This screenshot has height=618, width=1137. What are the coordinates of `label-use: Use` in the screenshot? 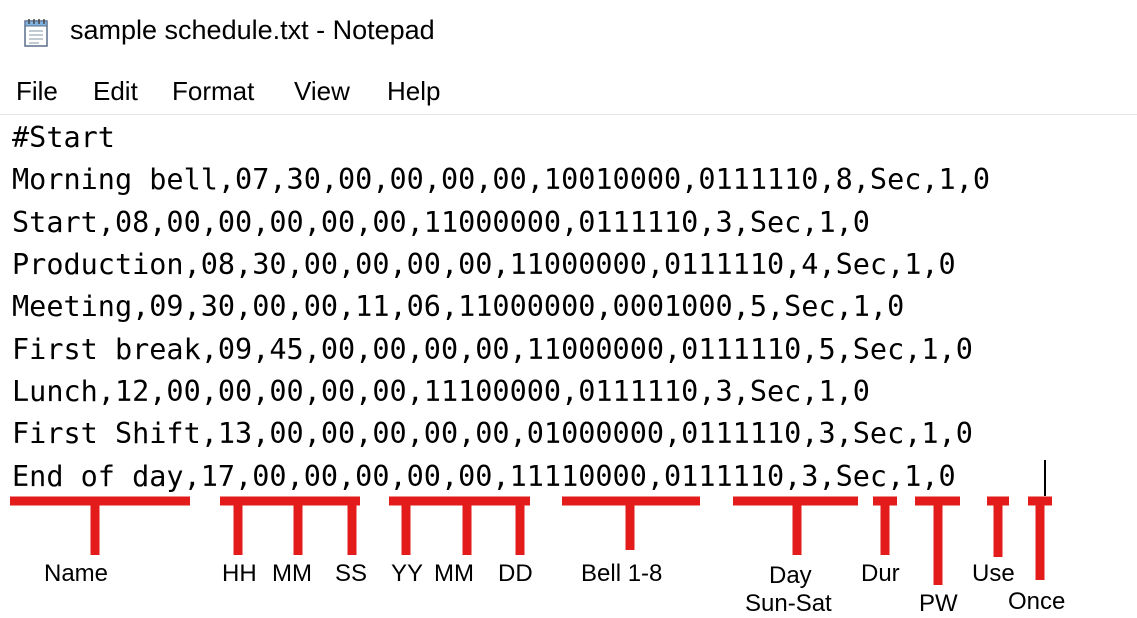 It's located at (993, 573).